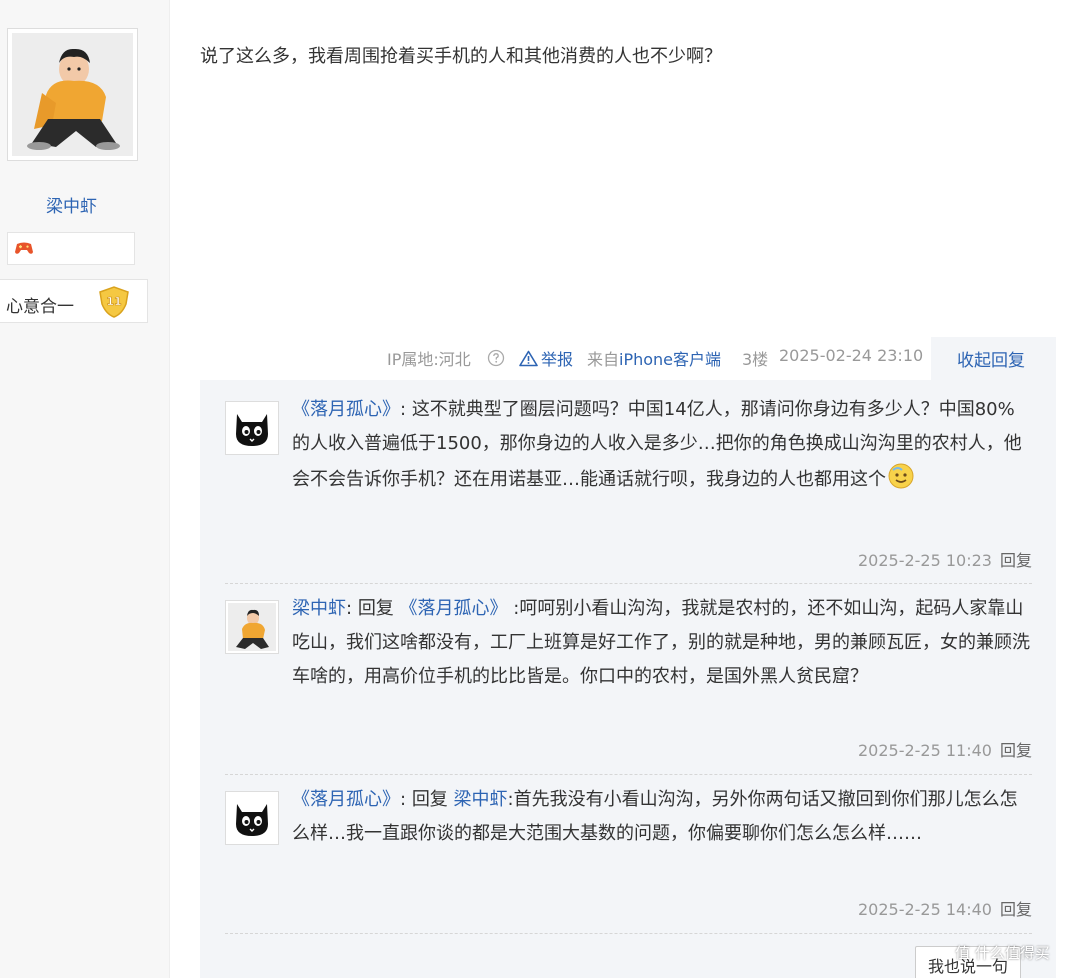 The image size is (1080, 978). Describe the element at coordinates (755, 359) in the screenshot. I see `floor-number: 3楼` at that location.